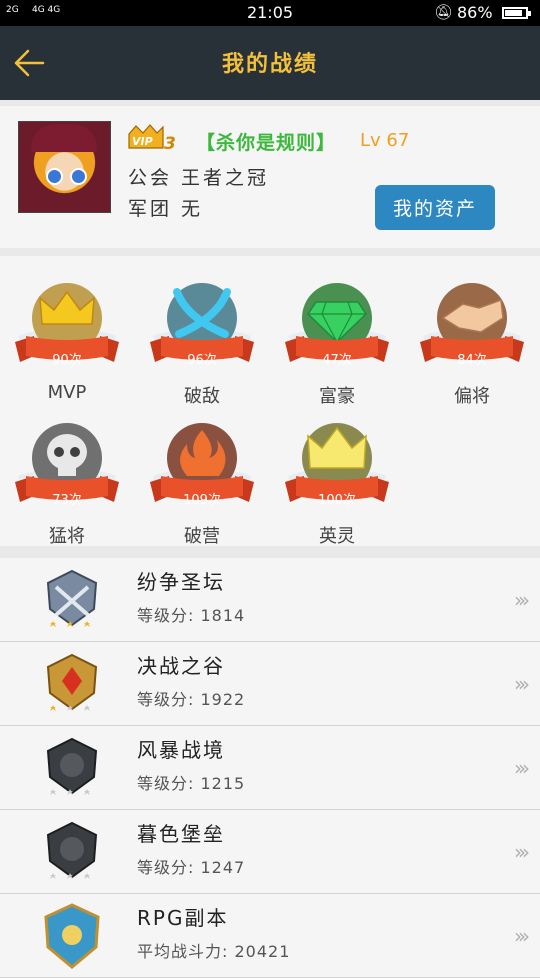 This screenshot has height=978, width=540. Describe the element at coordinates (191, 615) in the screenshot. I see `mode-score: 等级分: 1814` at that location.